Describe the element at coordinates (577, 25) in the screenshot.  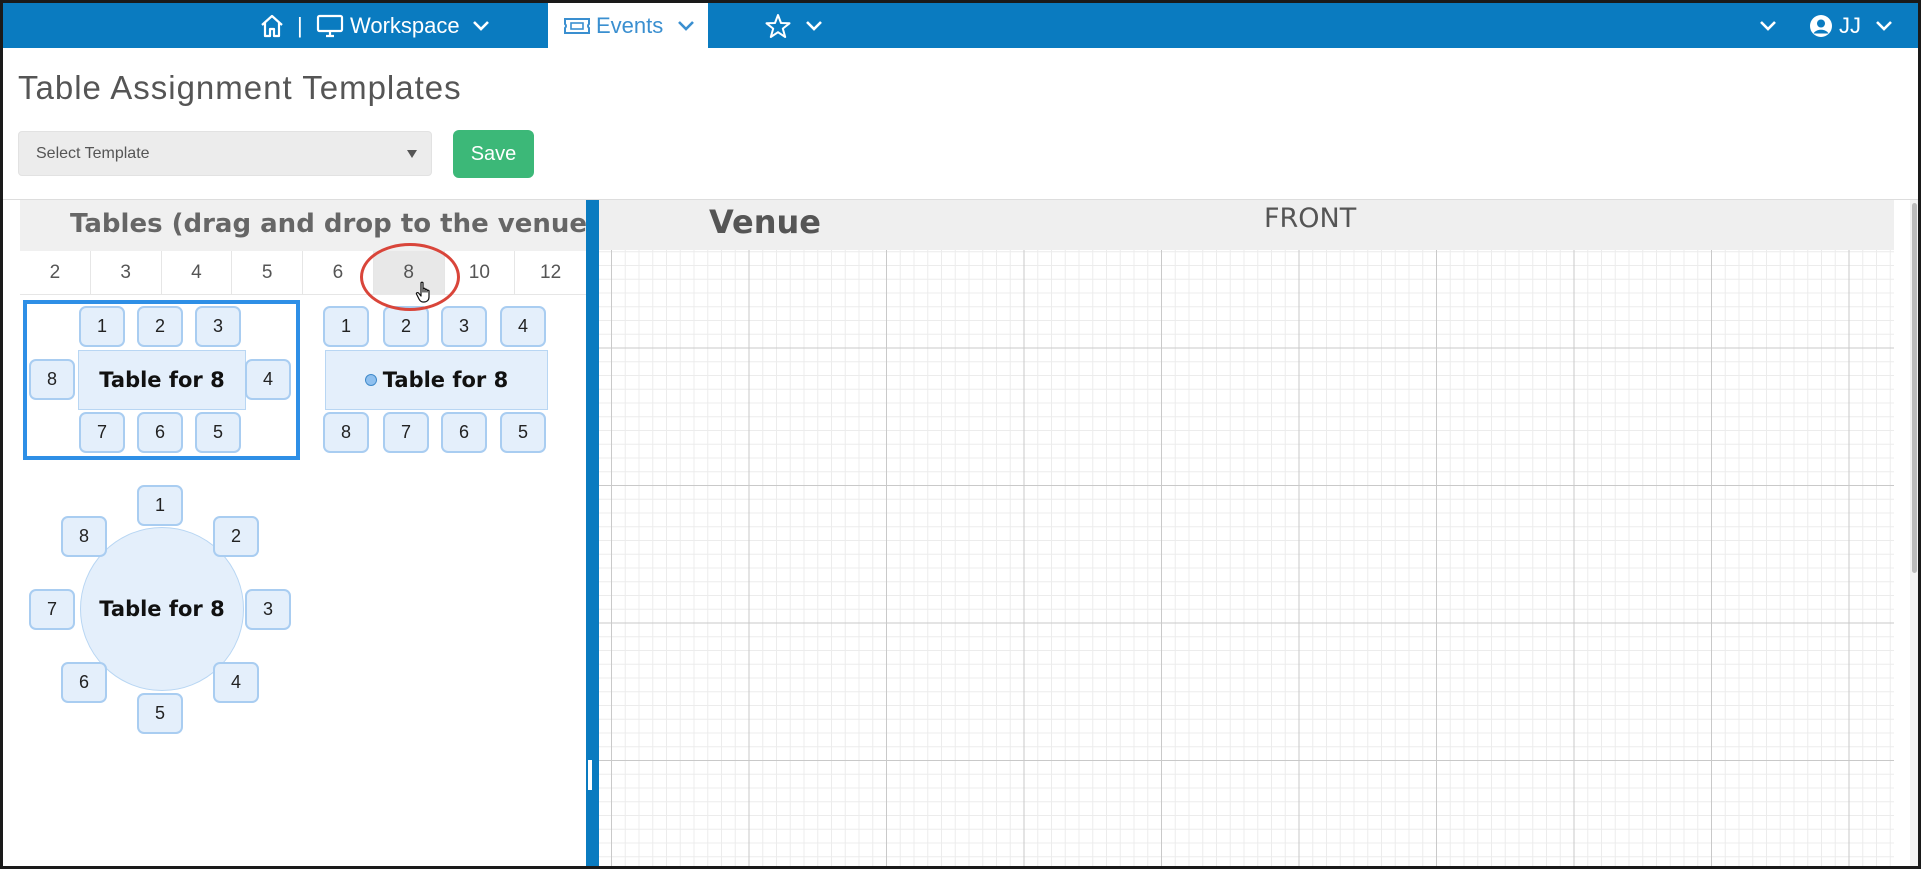
I see `ticket-icon` at that location.